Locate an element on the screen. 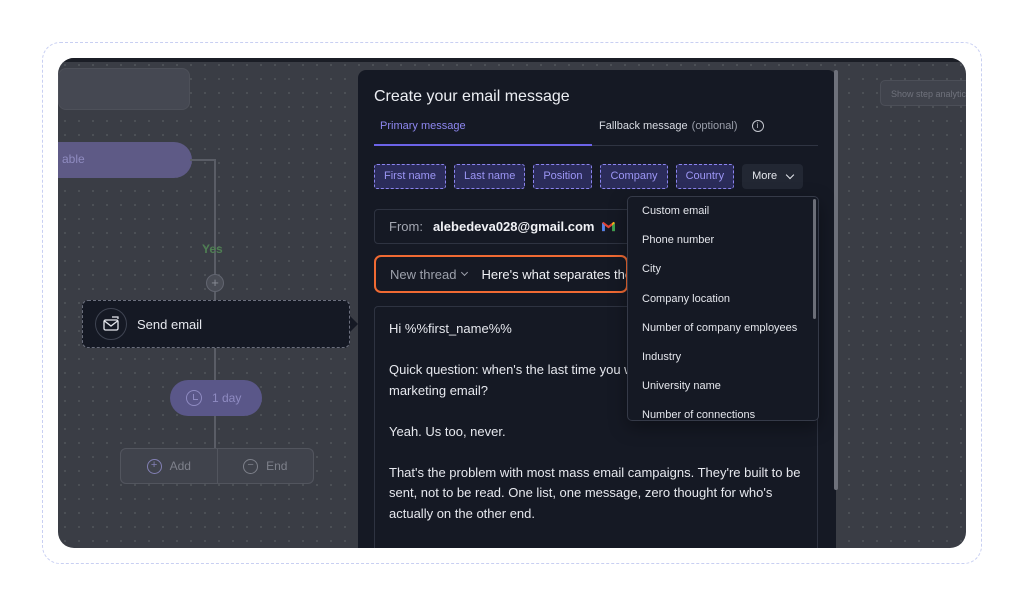 Image resolution: width=1024 pixels, height=606 pixels. canvas-card is located at coordinates (124, 89).